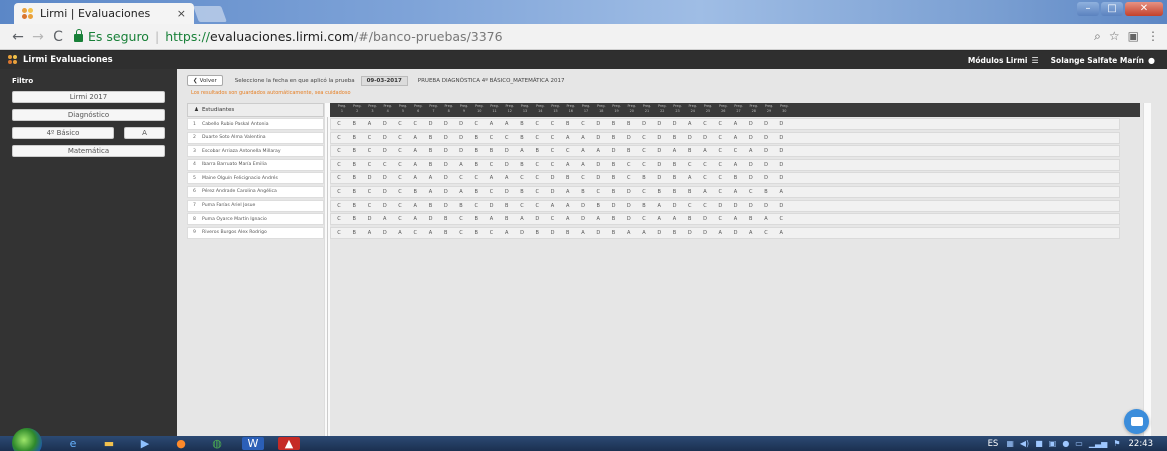 This screenshot has width=1167, height=451. I want to click on tray-monitor-icon: ▣, so click(1053, 443).